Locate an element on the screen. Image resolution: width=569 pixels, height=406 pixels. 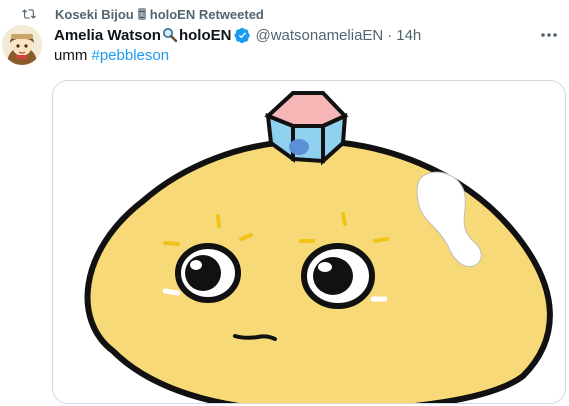
tweet-text: umm is located at coordinates (73, 55).